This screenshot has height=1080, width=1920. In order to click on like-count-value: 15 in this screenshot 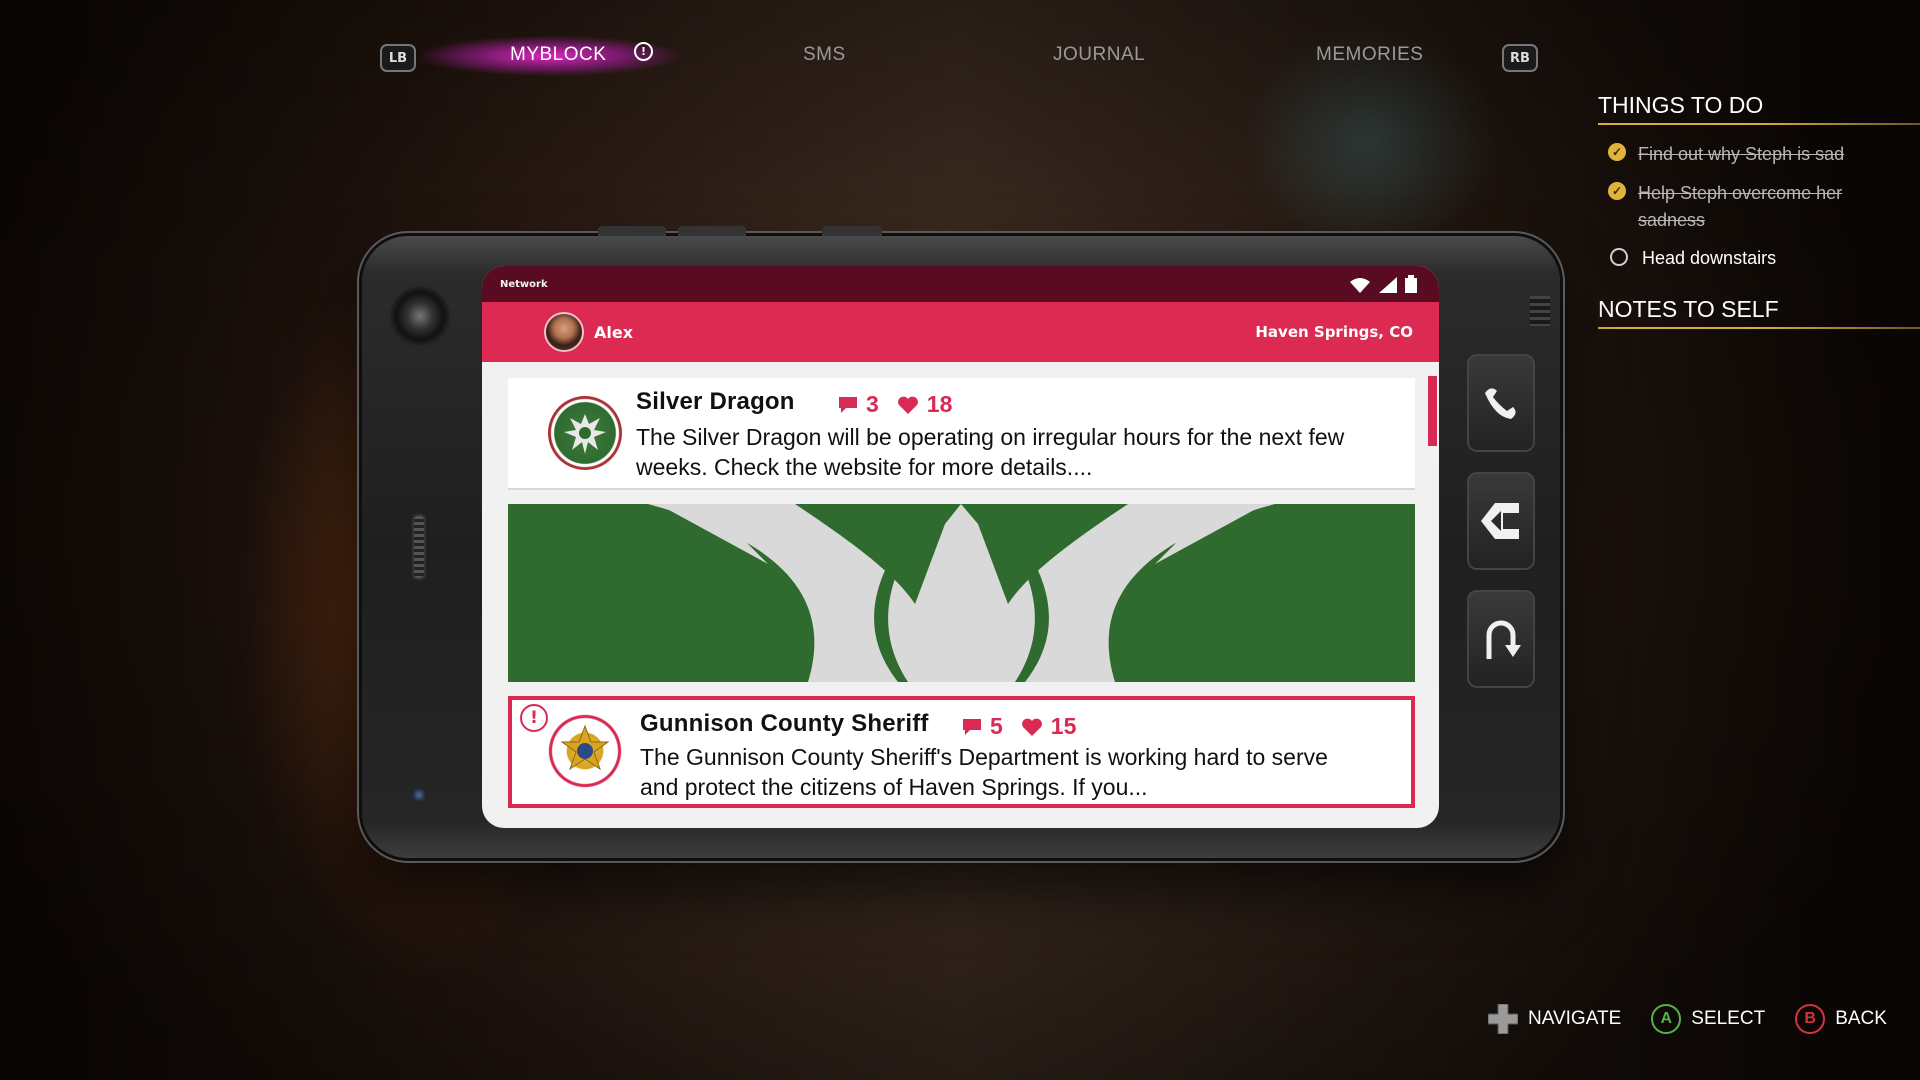, I will do `click(1063, 726)`.